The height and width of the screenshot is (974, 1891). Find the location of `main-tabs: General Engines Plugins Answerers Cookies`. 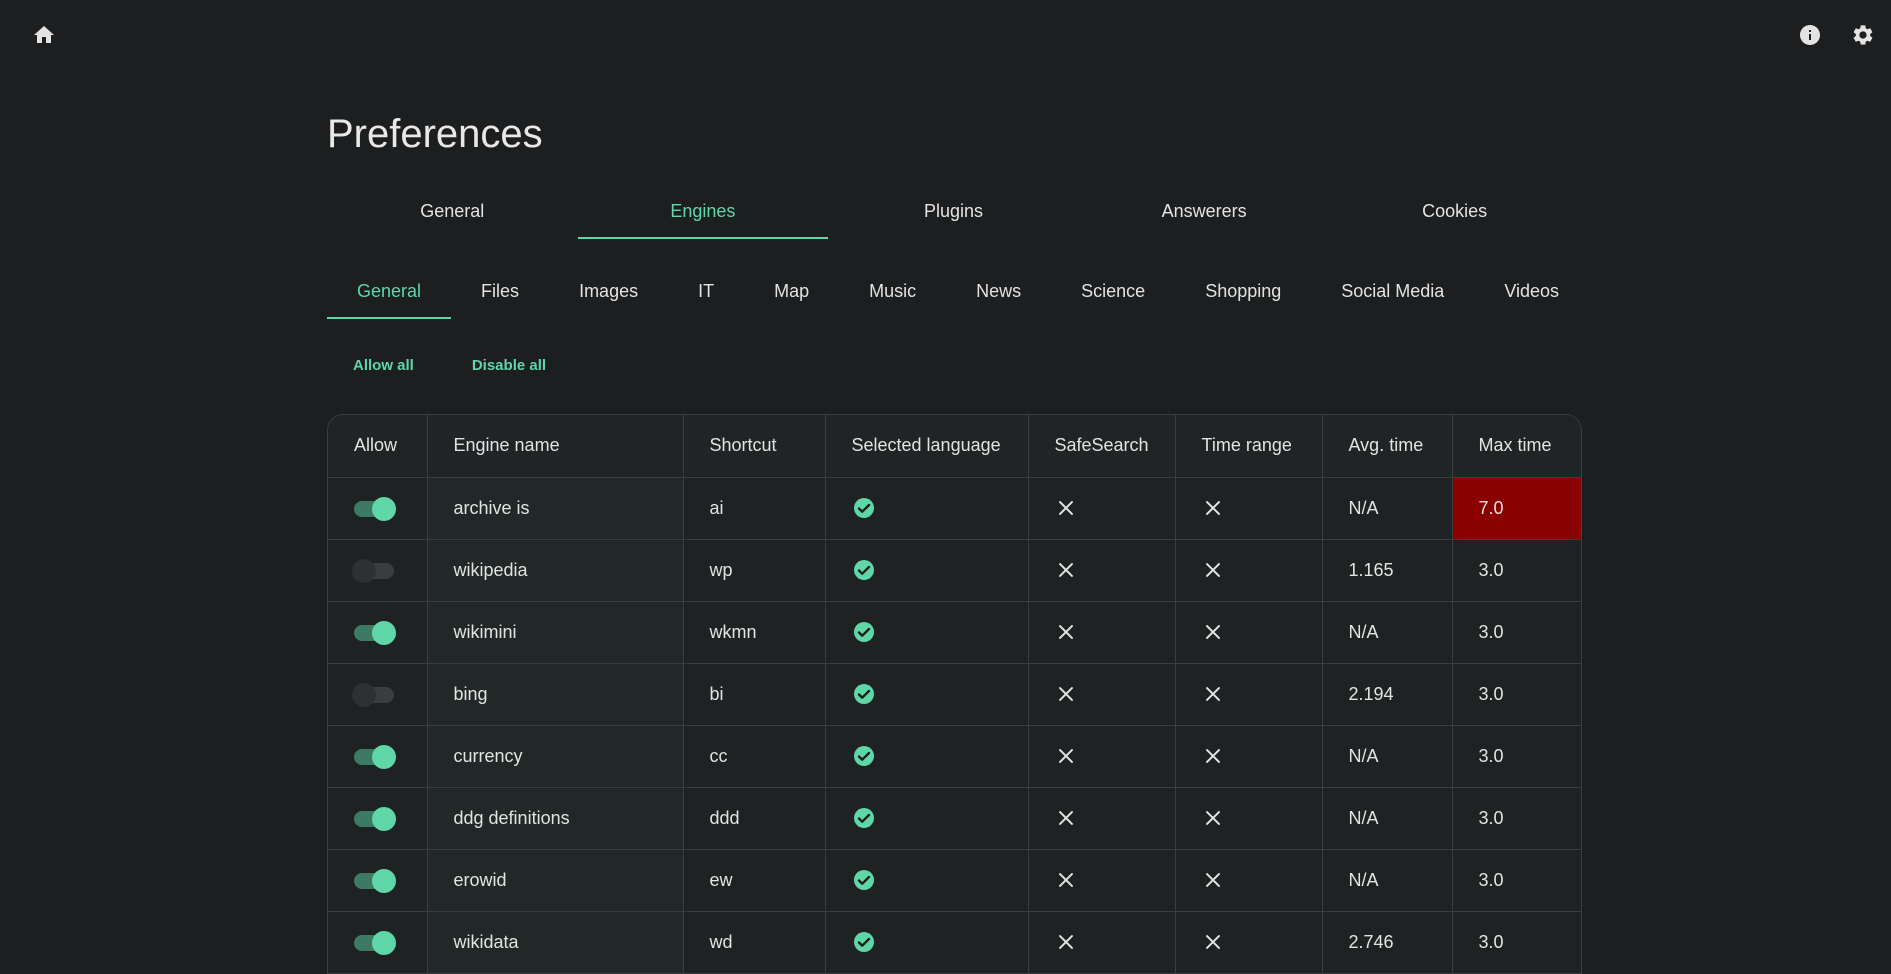

main-tabs: General Engines Plugins Answerers Cookies is located at coordinates (953, 212).